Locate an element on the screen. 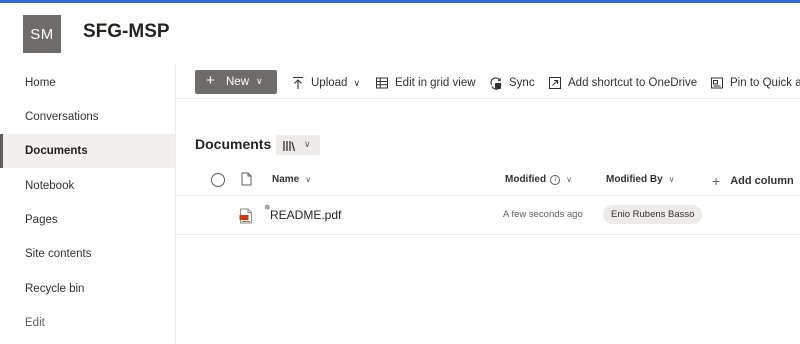  sidebar-item-documents: Documents is located at coordinates (87, 151).